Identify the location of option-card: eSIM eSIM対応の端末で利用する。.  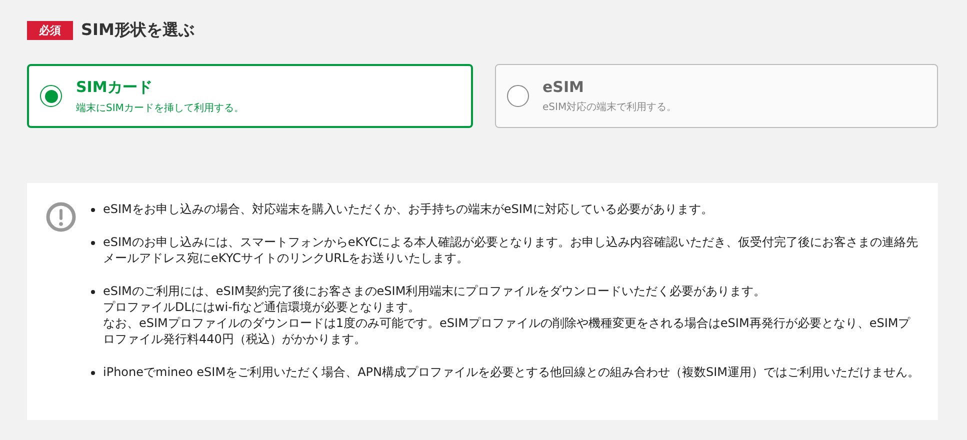
(716, 96).